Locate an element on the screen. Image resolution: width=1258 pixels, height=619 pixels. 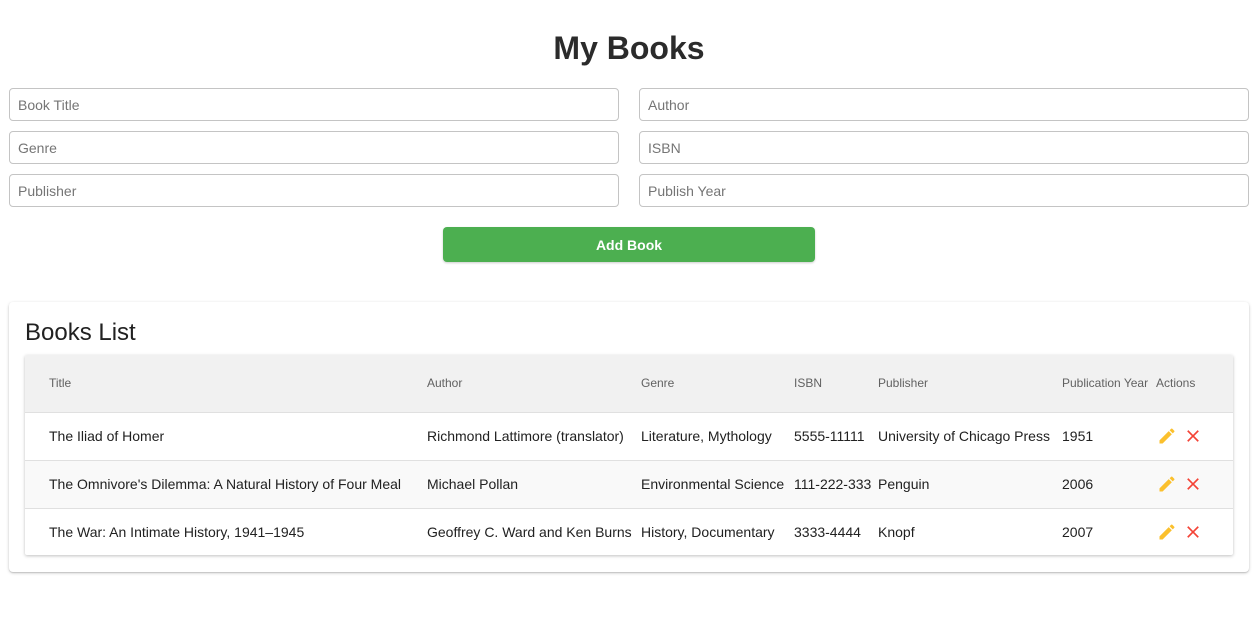
books-list-title: Books List is located at coordinates (80, 332).